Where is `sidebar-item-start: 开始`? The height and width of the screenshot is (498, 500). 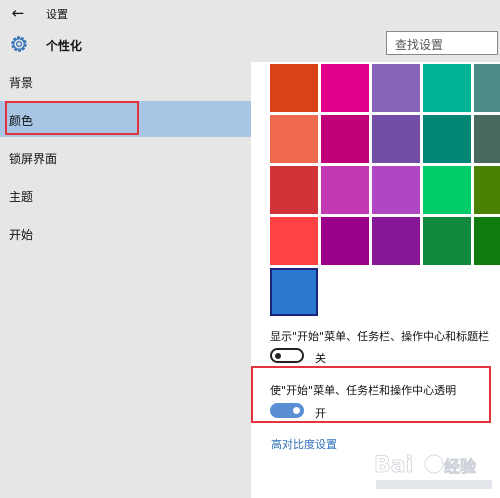 sidebar-item-start: 开始 is located at coordinates (125, 233).